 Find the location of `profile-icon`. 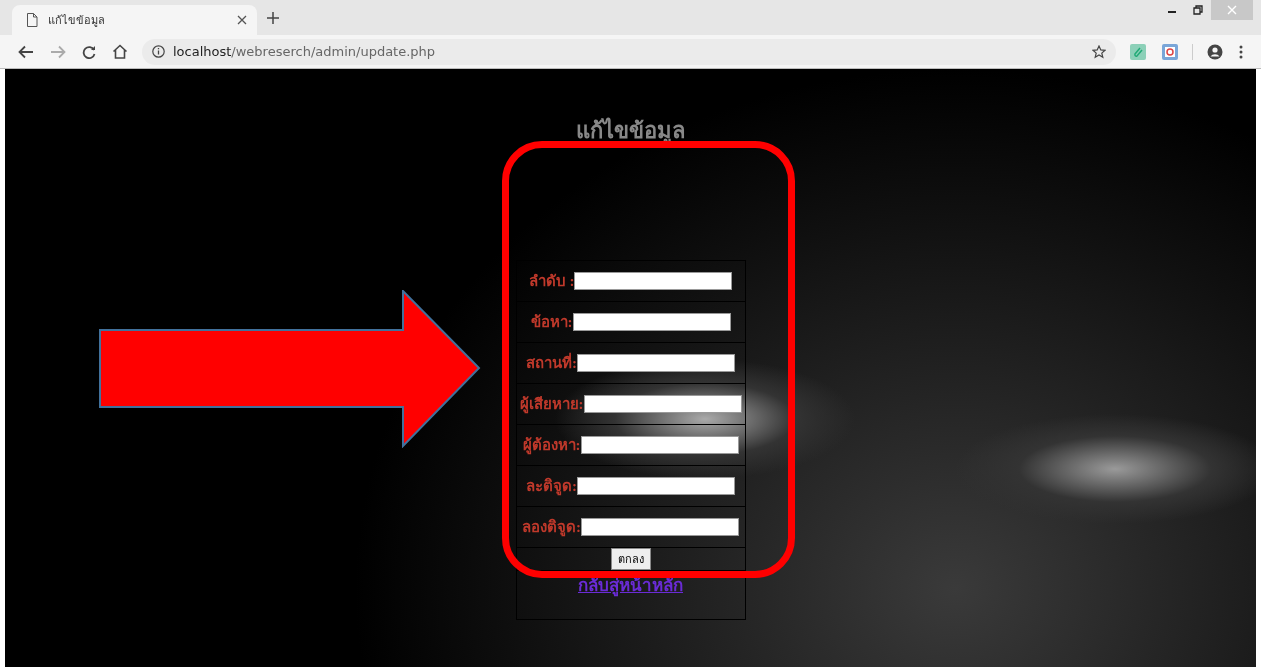

profile-icon is located at coordinates (1215, 51).